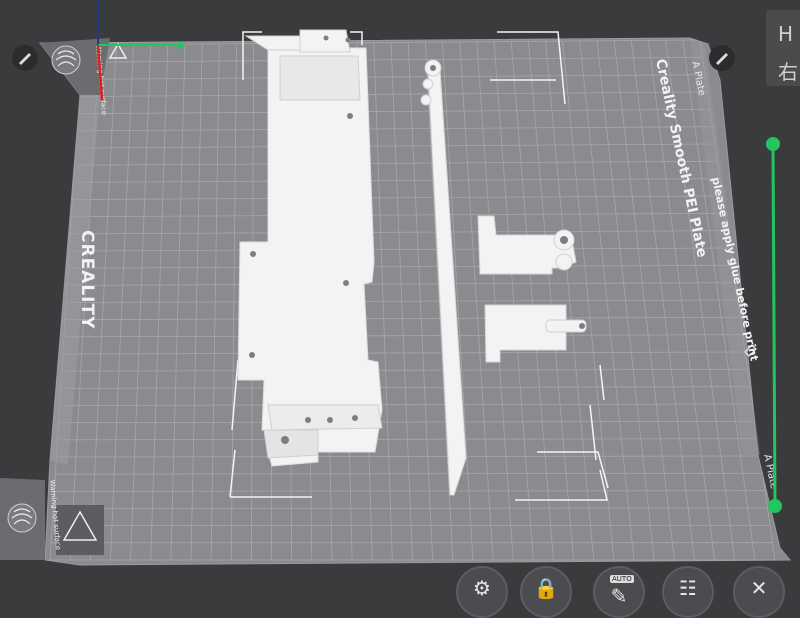 This screenshot has height=618, width=800. What do you see at coordinates (25, 58) in the screenshot?
I see `plate-edit-icon-left` at bounding box center [25, 58].